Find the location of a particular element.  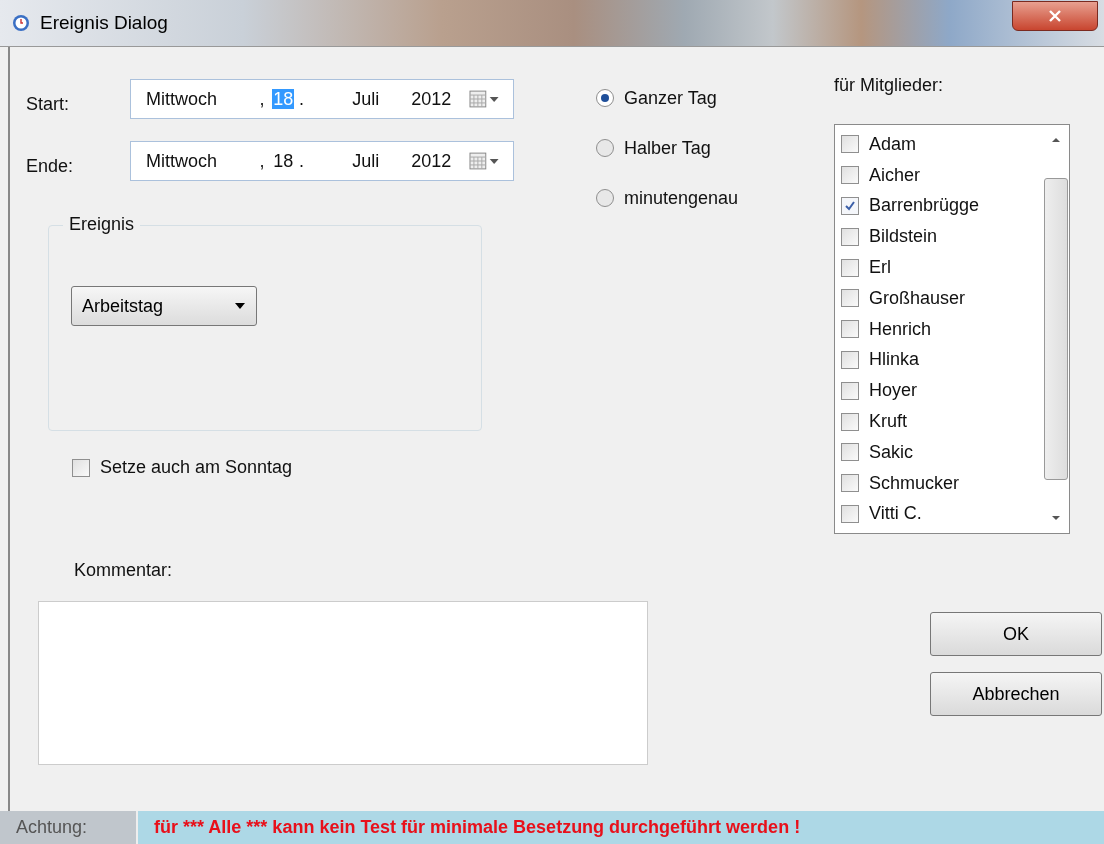

date-label: Start: is located at coordinates (48, 103).